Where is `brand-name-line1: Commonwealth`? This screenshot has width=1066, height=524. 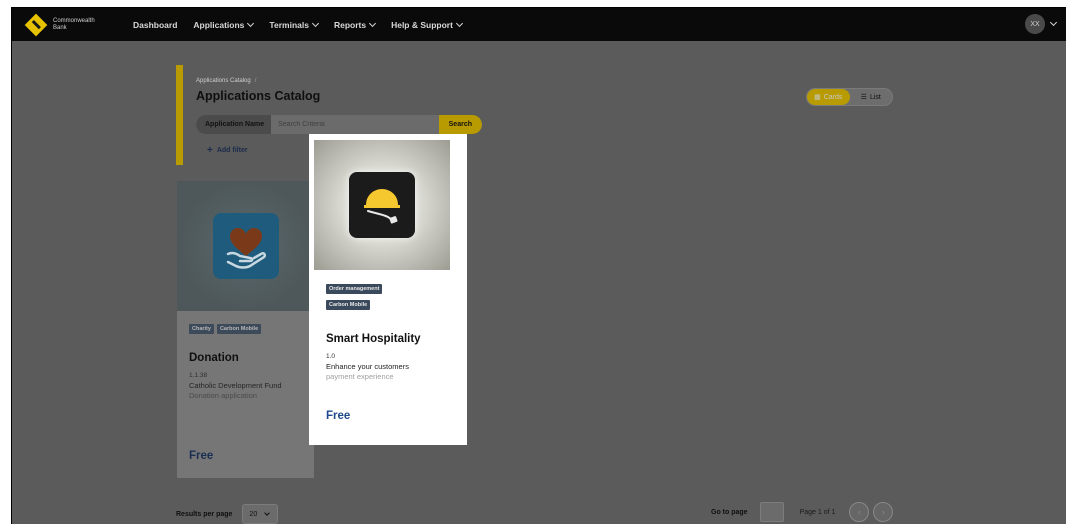 brand-name-line1: Commonwealth is located at coordinates (74, 20).